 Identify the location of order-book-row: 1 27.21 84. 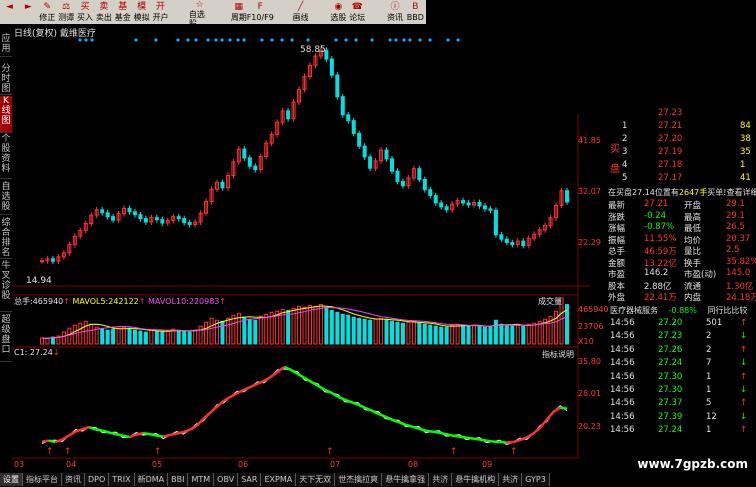
(682, 127).